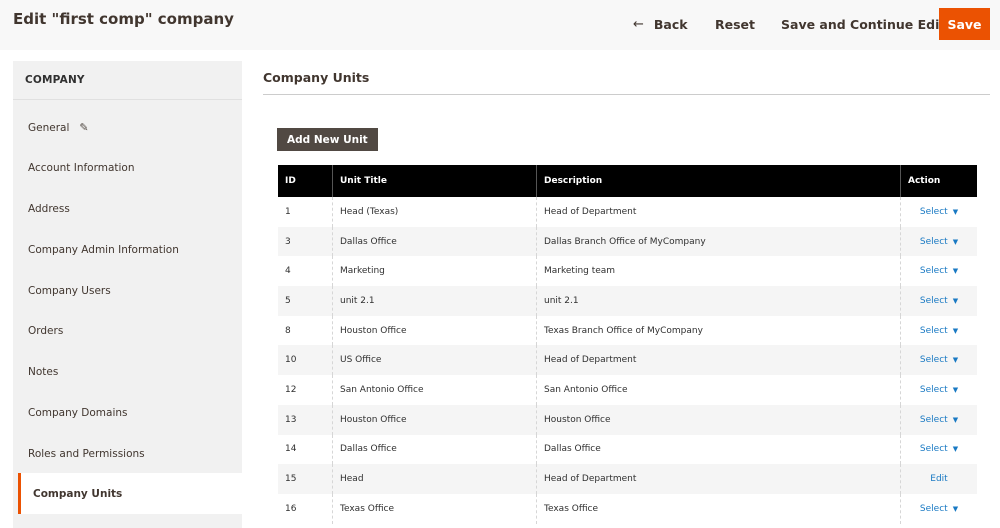 The width and height of the screenshot is (1000, 528). Describe the element at coordinates (305, 479) in the screenshot. I see `cell-id: 15` at that location.